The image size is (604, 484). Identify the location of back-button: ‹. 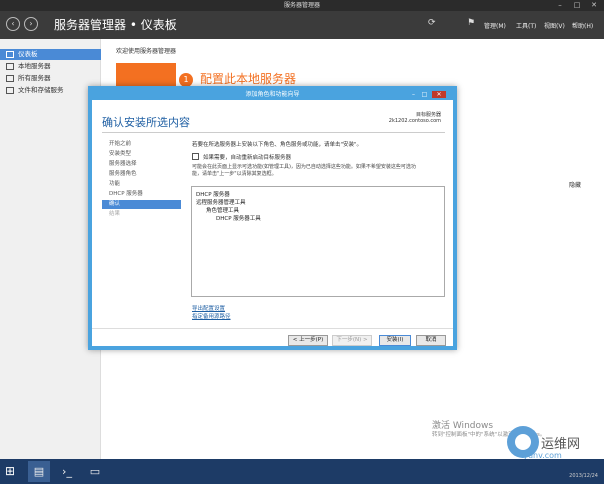
(13, 24).